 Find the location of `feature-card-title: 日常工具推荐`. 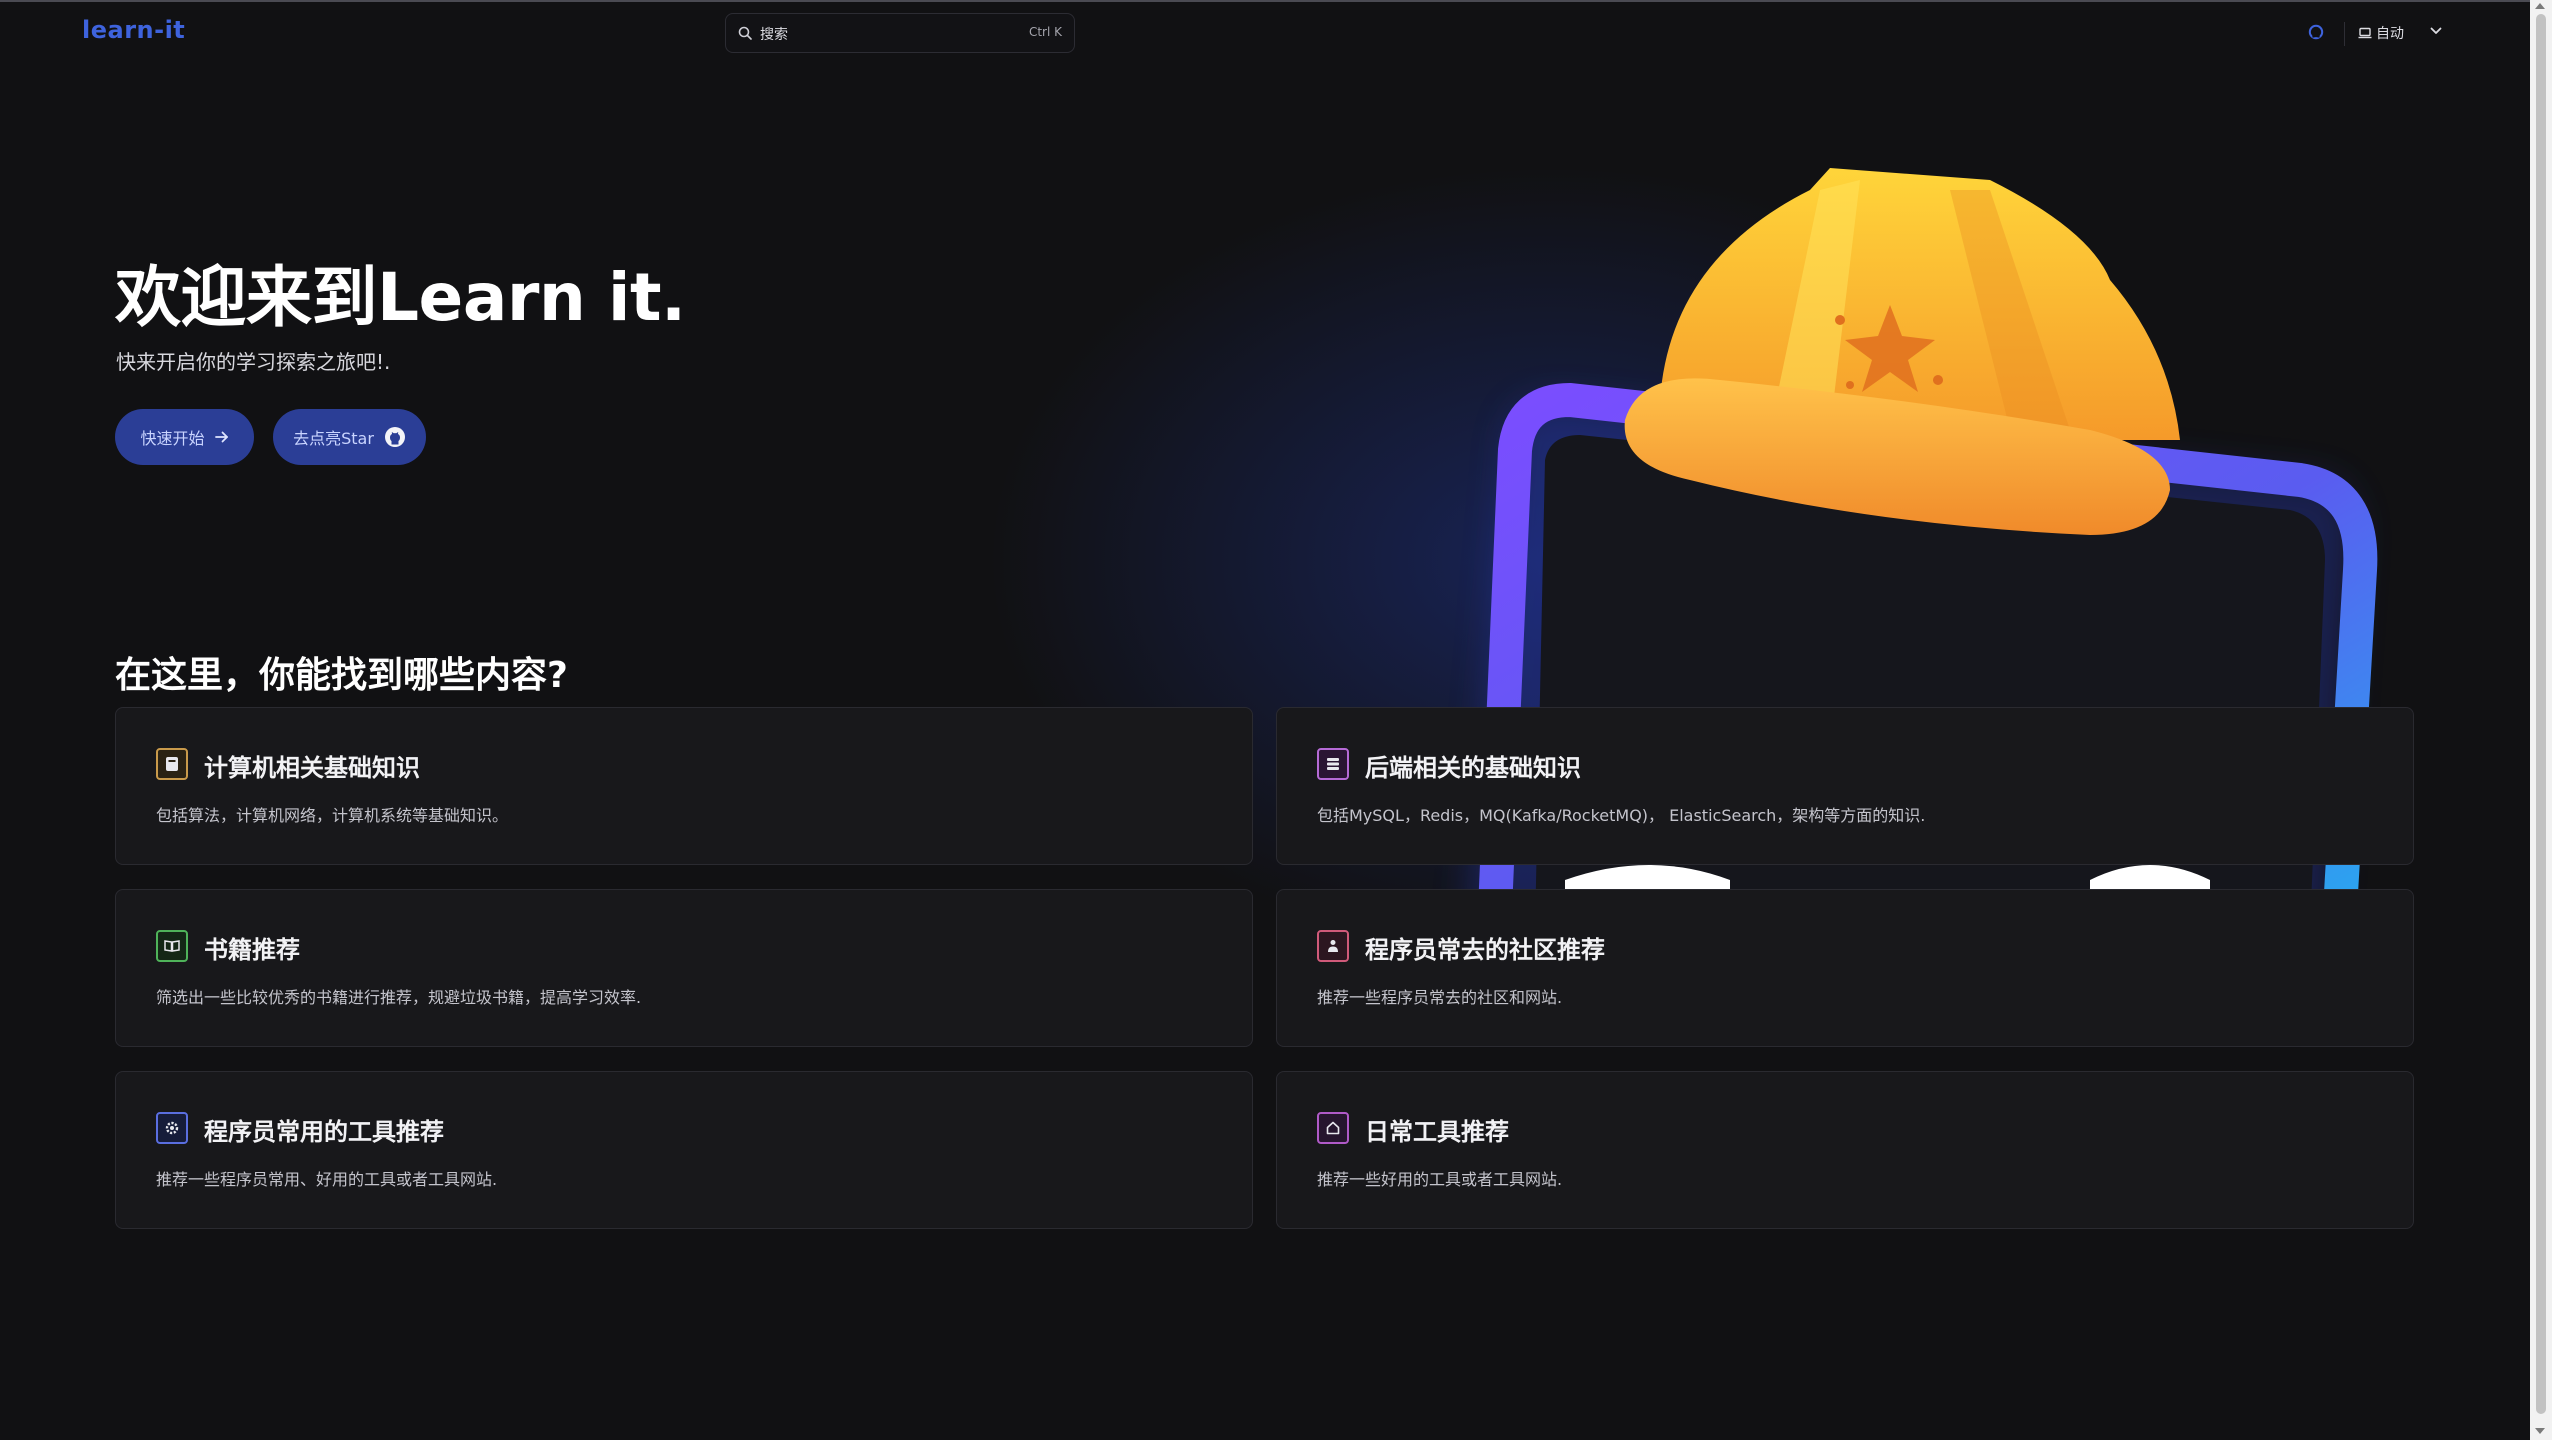

feature-card-title: 日常工具推荐 is located at coordinates (1437, 1132).